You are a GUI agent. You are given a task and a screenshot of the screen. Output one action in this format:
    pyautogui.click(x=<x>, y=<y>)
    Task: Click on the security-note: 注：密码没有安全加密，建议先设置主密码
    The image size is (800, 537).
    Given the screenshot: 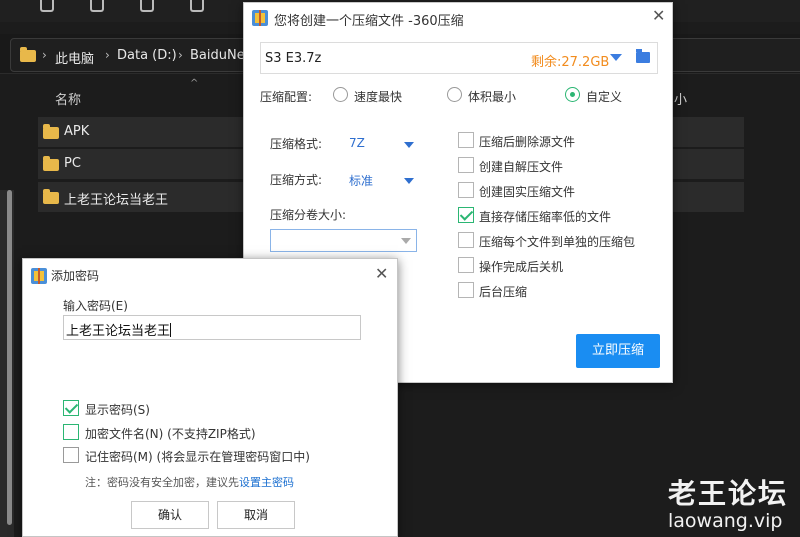 What is the action you would take?
    pyautogui.click(x=189, y=482)
    